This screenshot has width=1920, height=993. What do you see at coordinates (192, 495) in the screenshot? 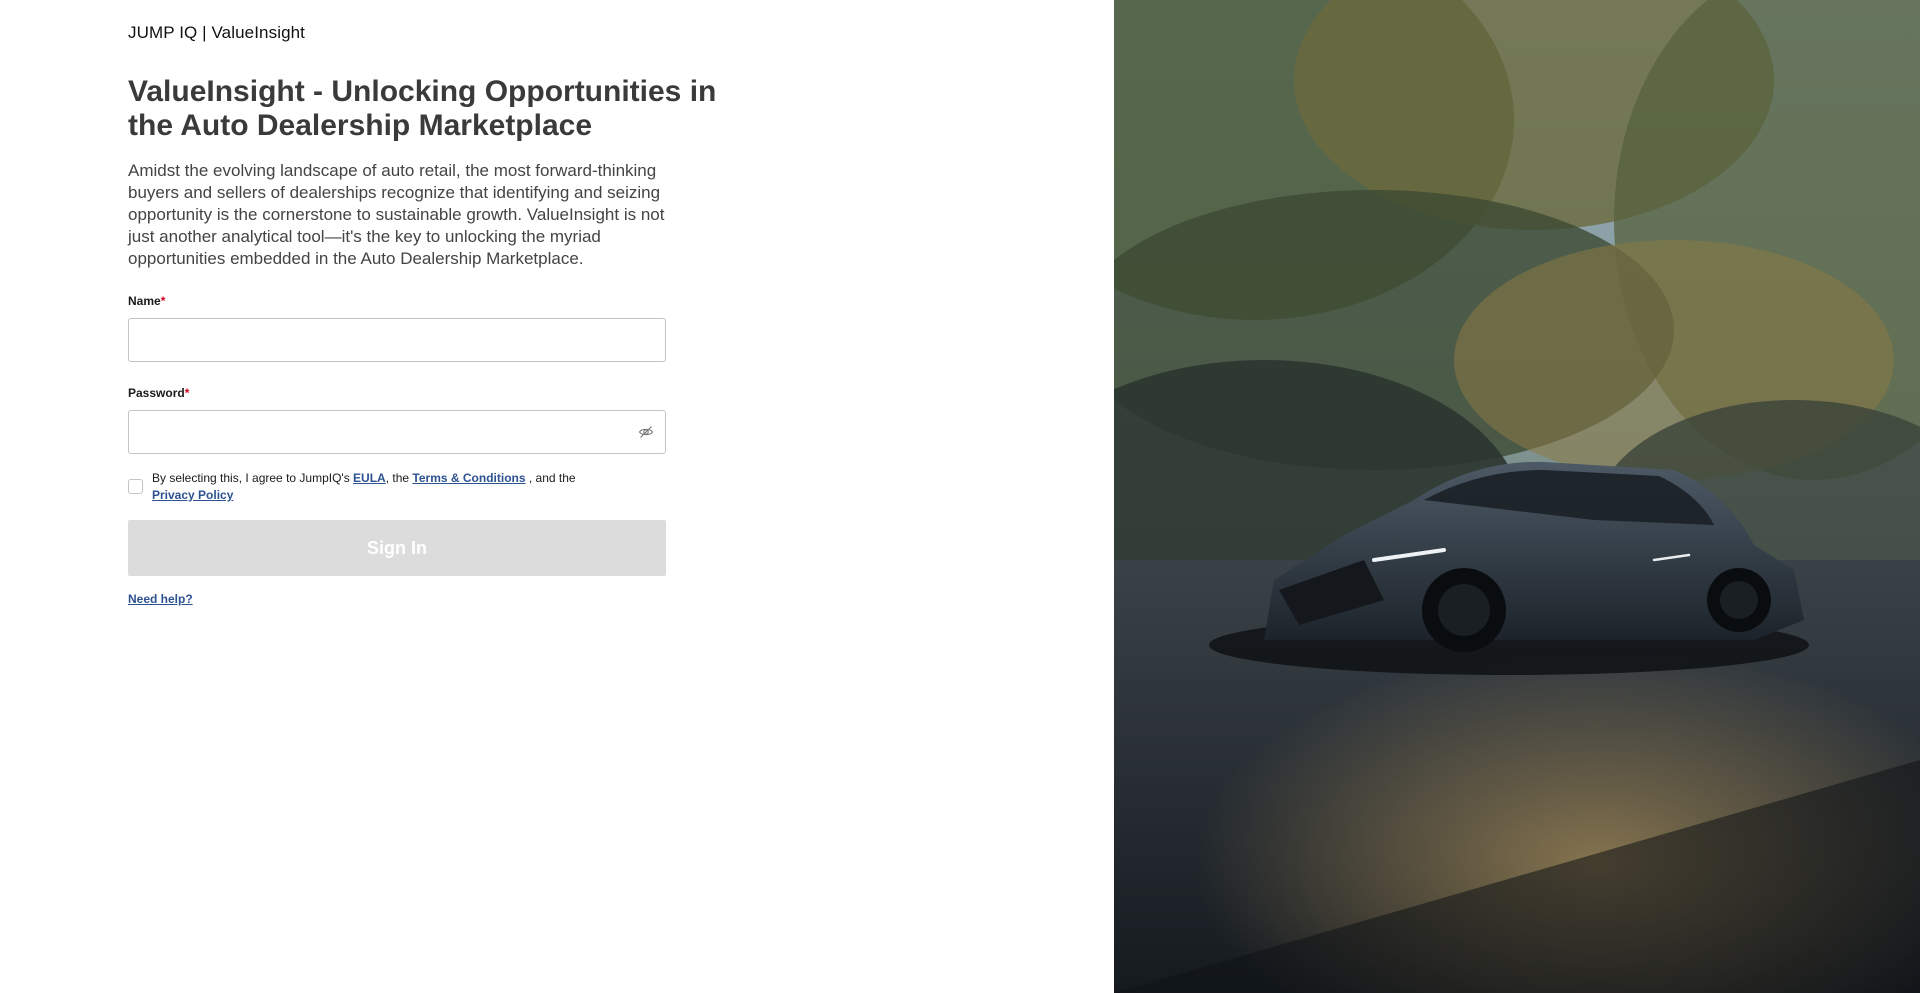
I see `privacy-link: Privacy Policy` at bounding box center [192, 495].